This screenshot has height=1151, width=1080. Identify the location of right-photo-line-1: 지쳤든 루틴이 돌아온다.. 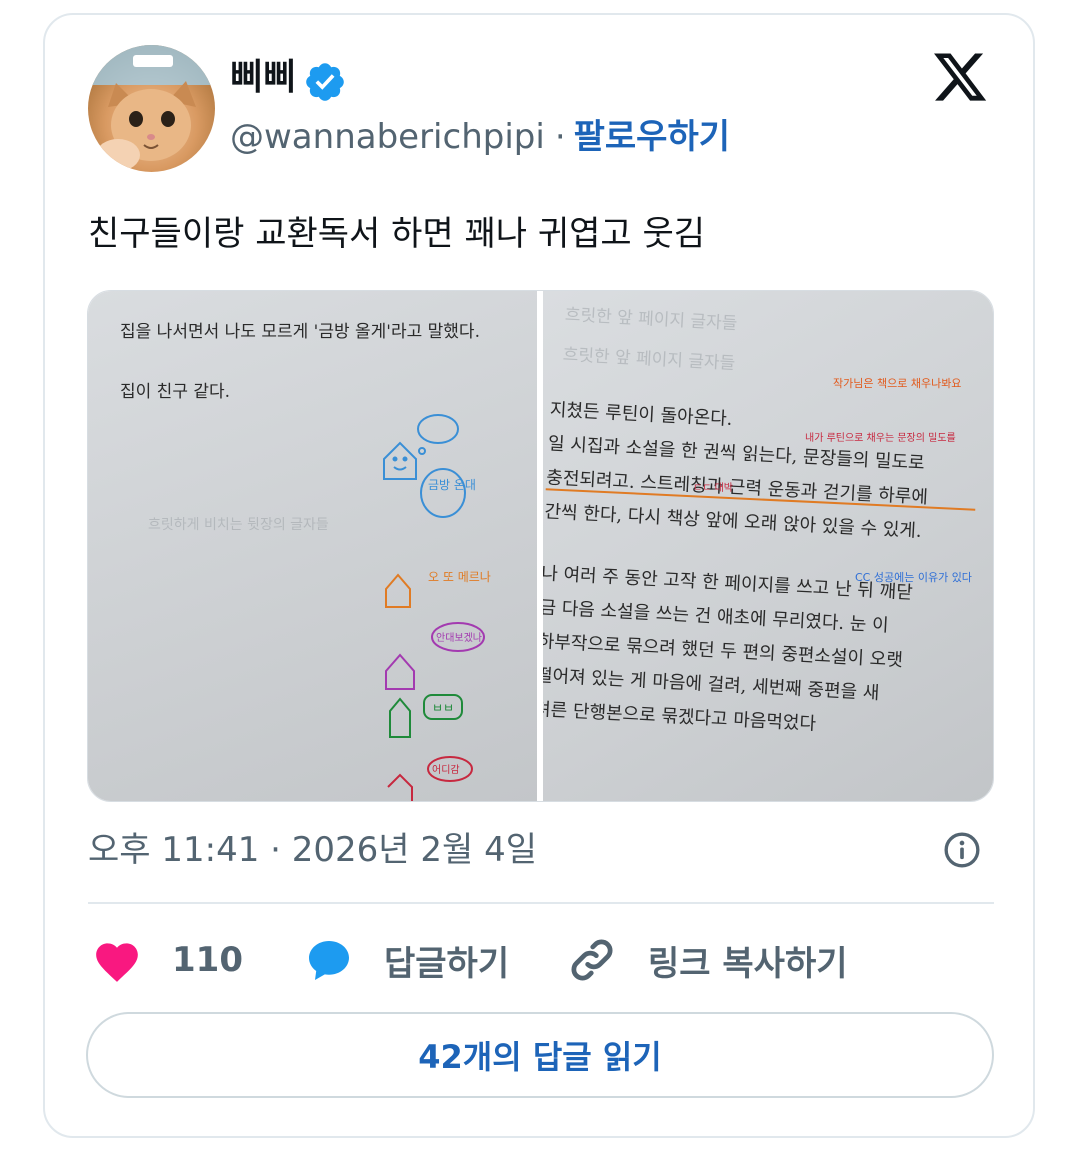
(641, 414).